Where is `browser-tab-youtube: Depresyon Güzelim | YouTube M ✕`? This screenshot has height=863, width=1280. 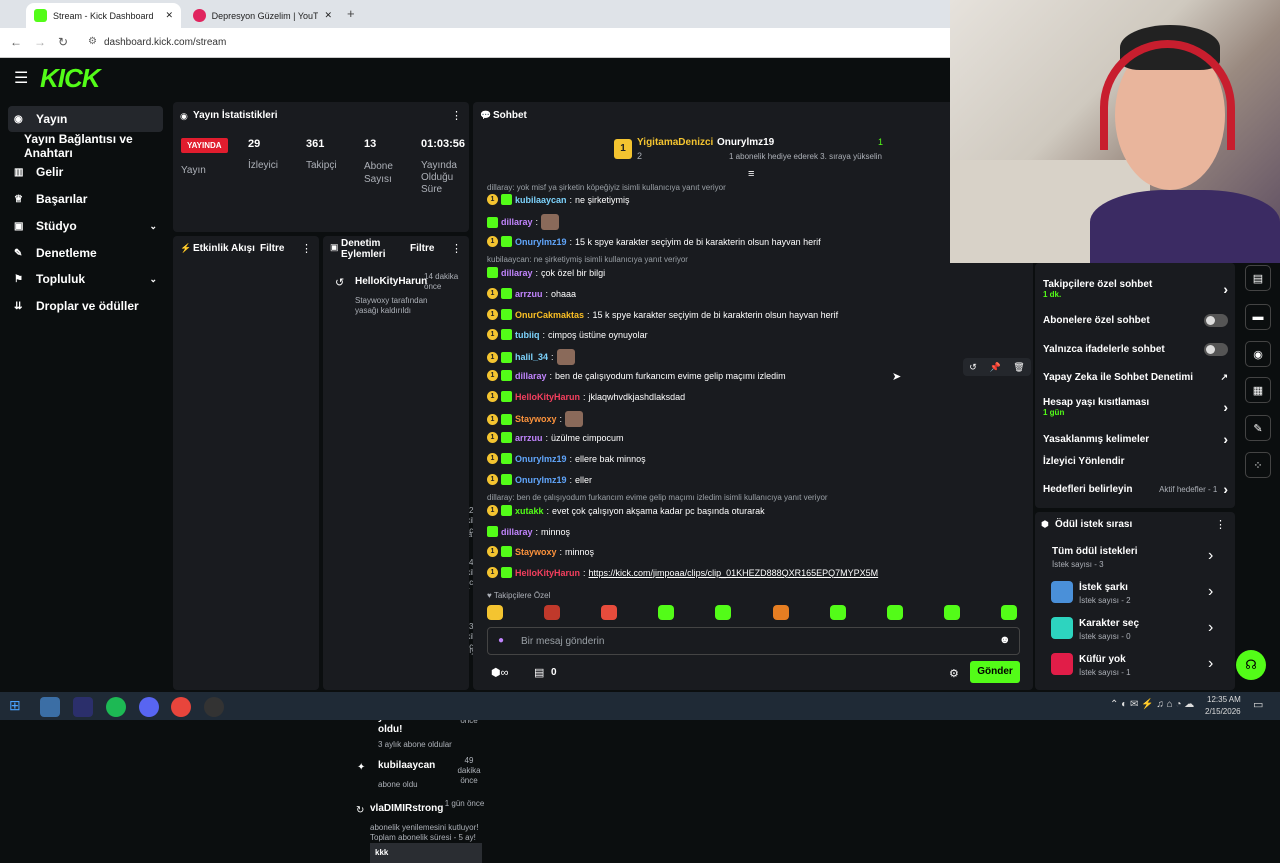
browser-tab-youtube: Depresyon Güzelim | YouTube M ✕ is located at coordinates (262, 15).